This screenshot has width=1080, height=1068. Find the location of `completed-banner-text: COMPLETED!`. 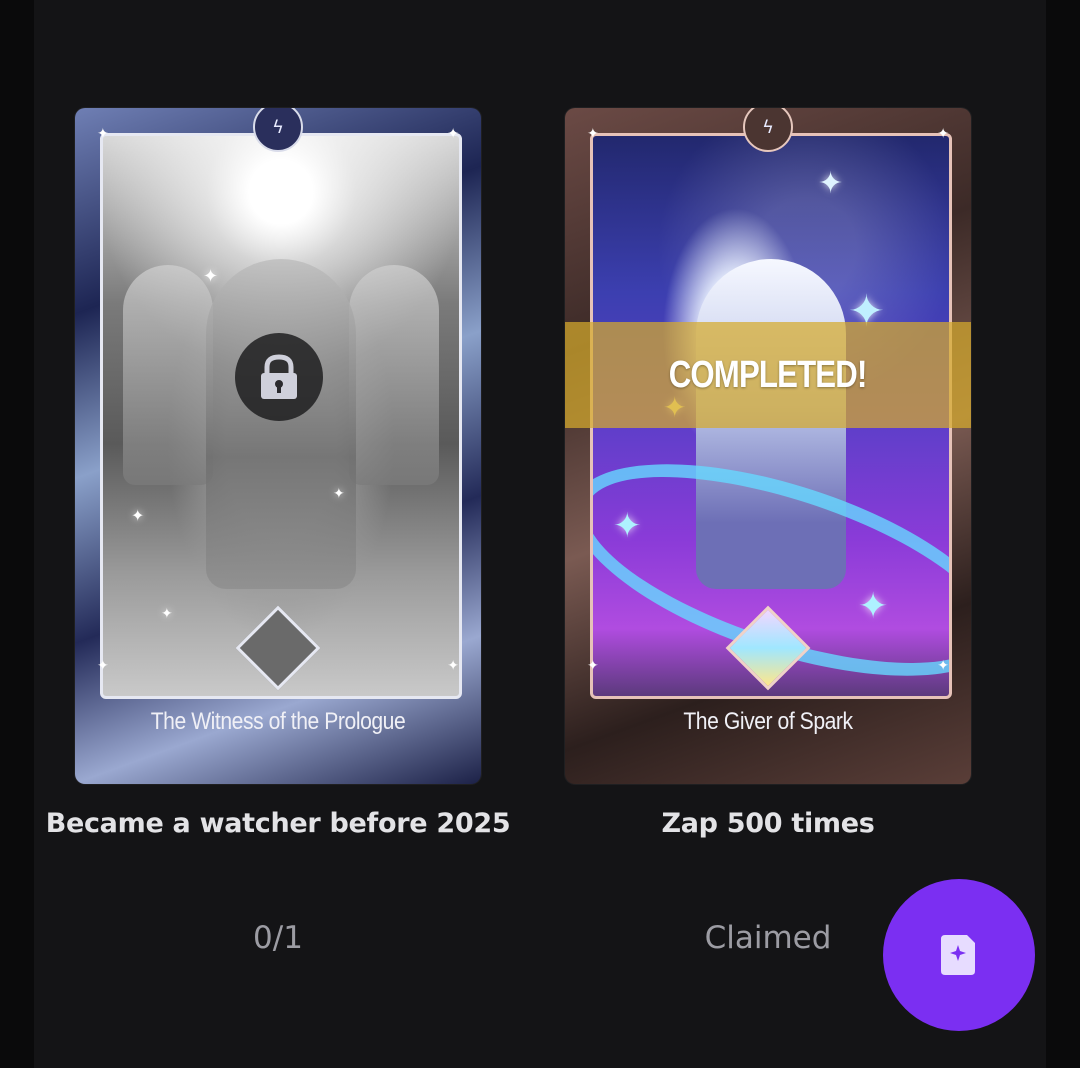

completed-banner-text: COMPLETED! is located at coordinates (768, 374).